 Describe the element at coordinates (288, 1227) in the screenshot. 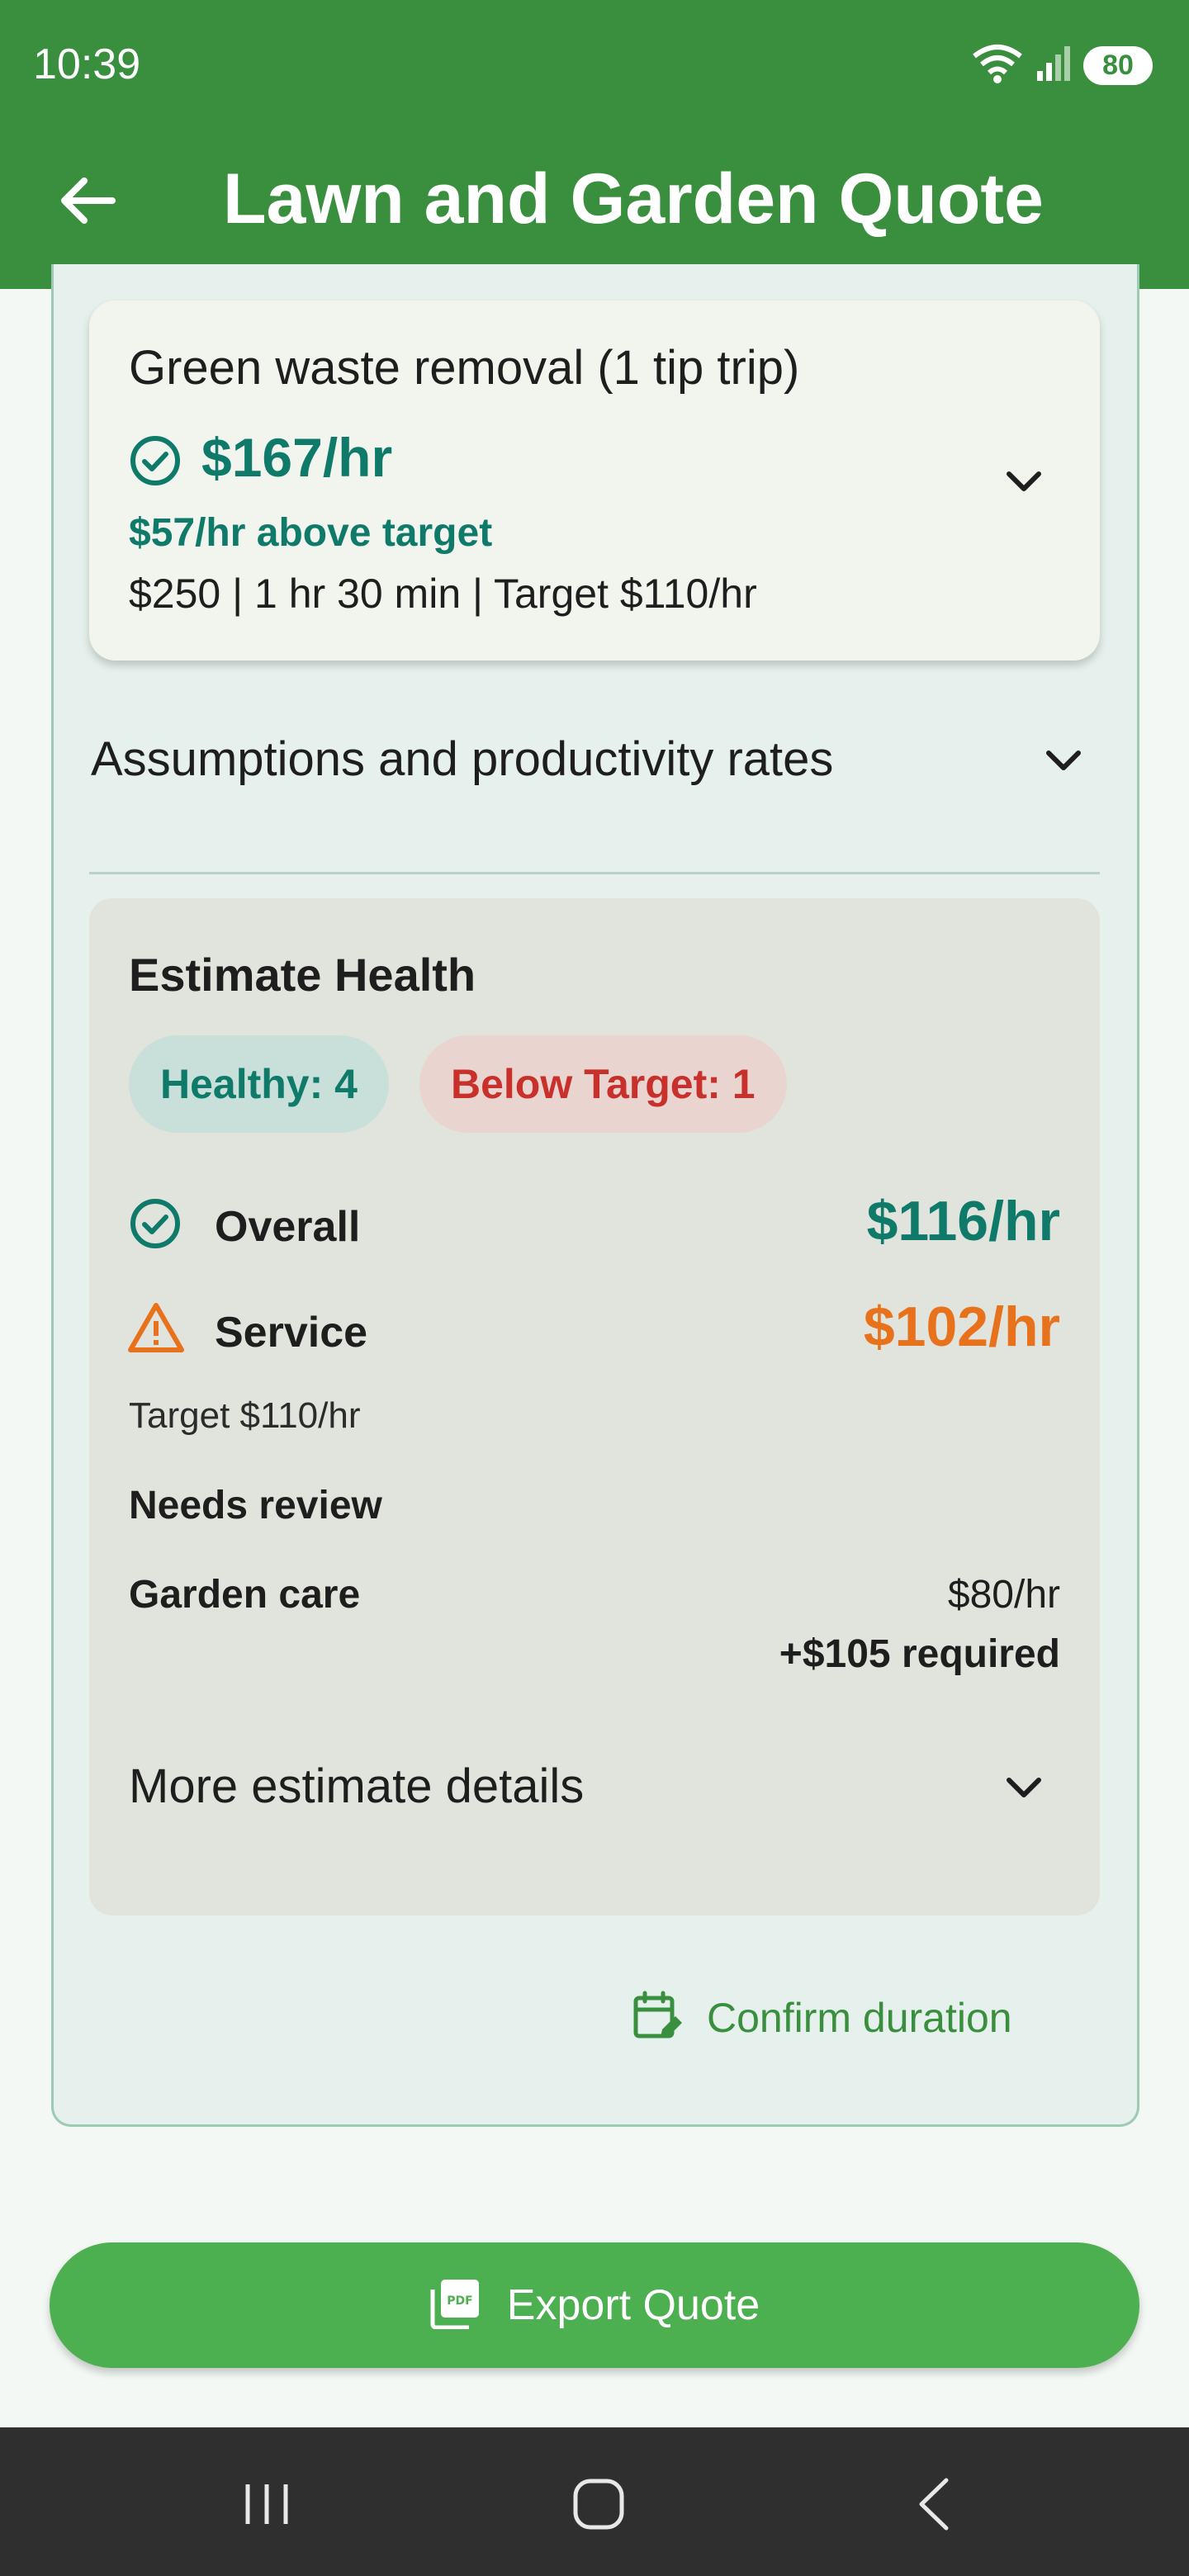

I see `overall-label: Overall` at that location.